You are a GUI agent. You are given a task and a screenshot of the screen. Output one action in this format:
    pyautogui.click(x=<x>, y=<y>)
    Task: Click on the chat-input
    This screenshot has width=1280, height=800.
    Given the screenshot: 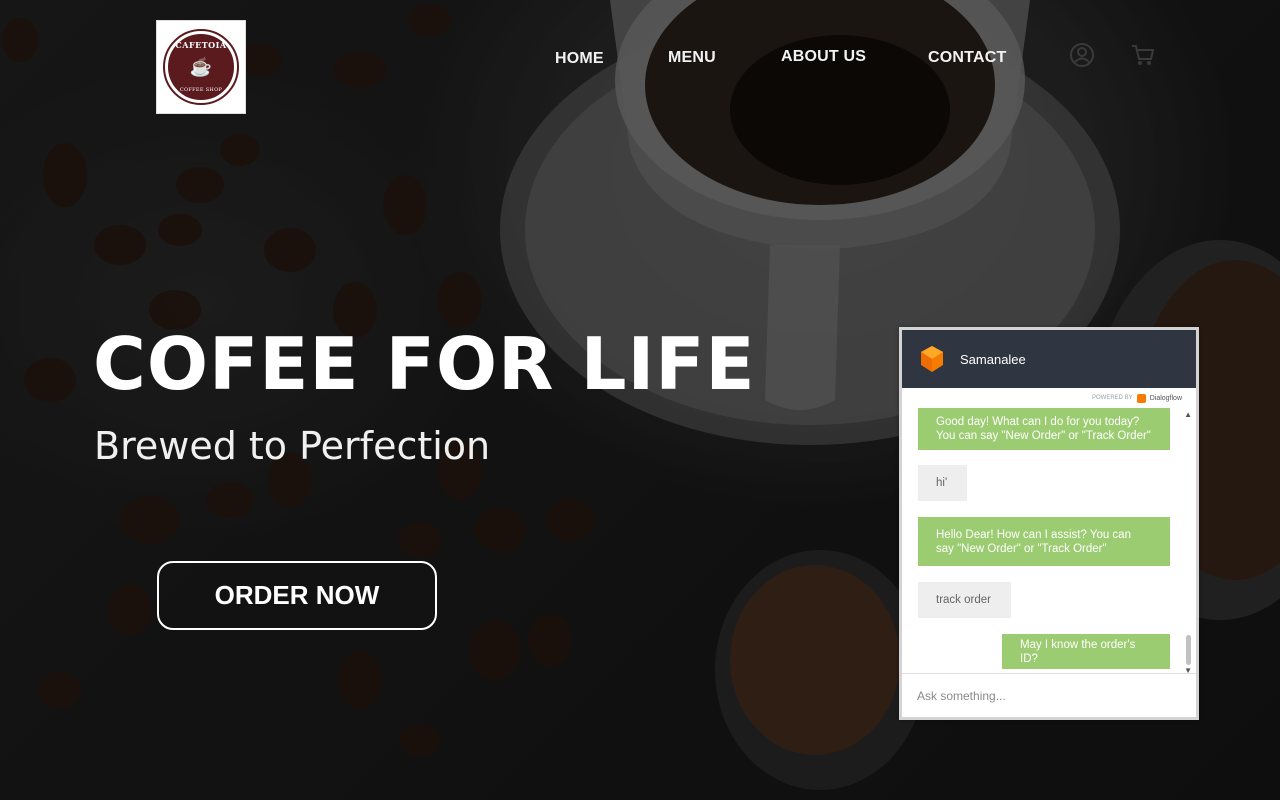 What is the action you would take?
    pyautogui.click(x=1049, y=695)
    